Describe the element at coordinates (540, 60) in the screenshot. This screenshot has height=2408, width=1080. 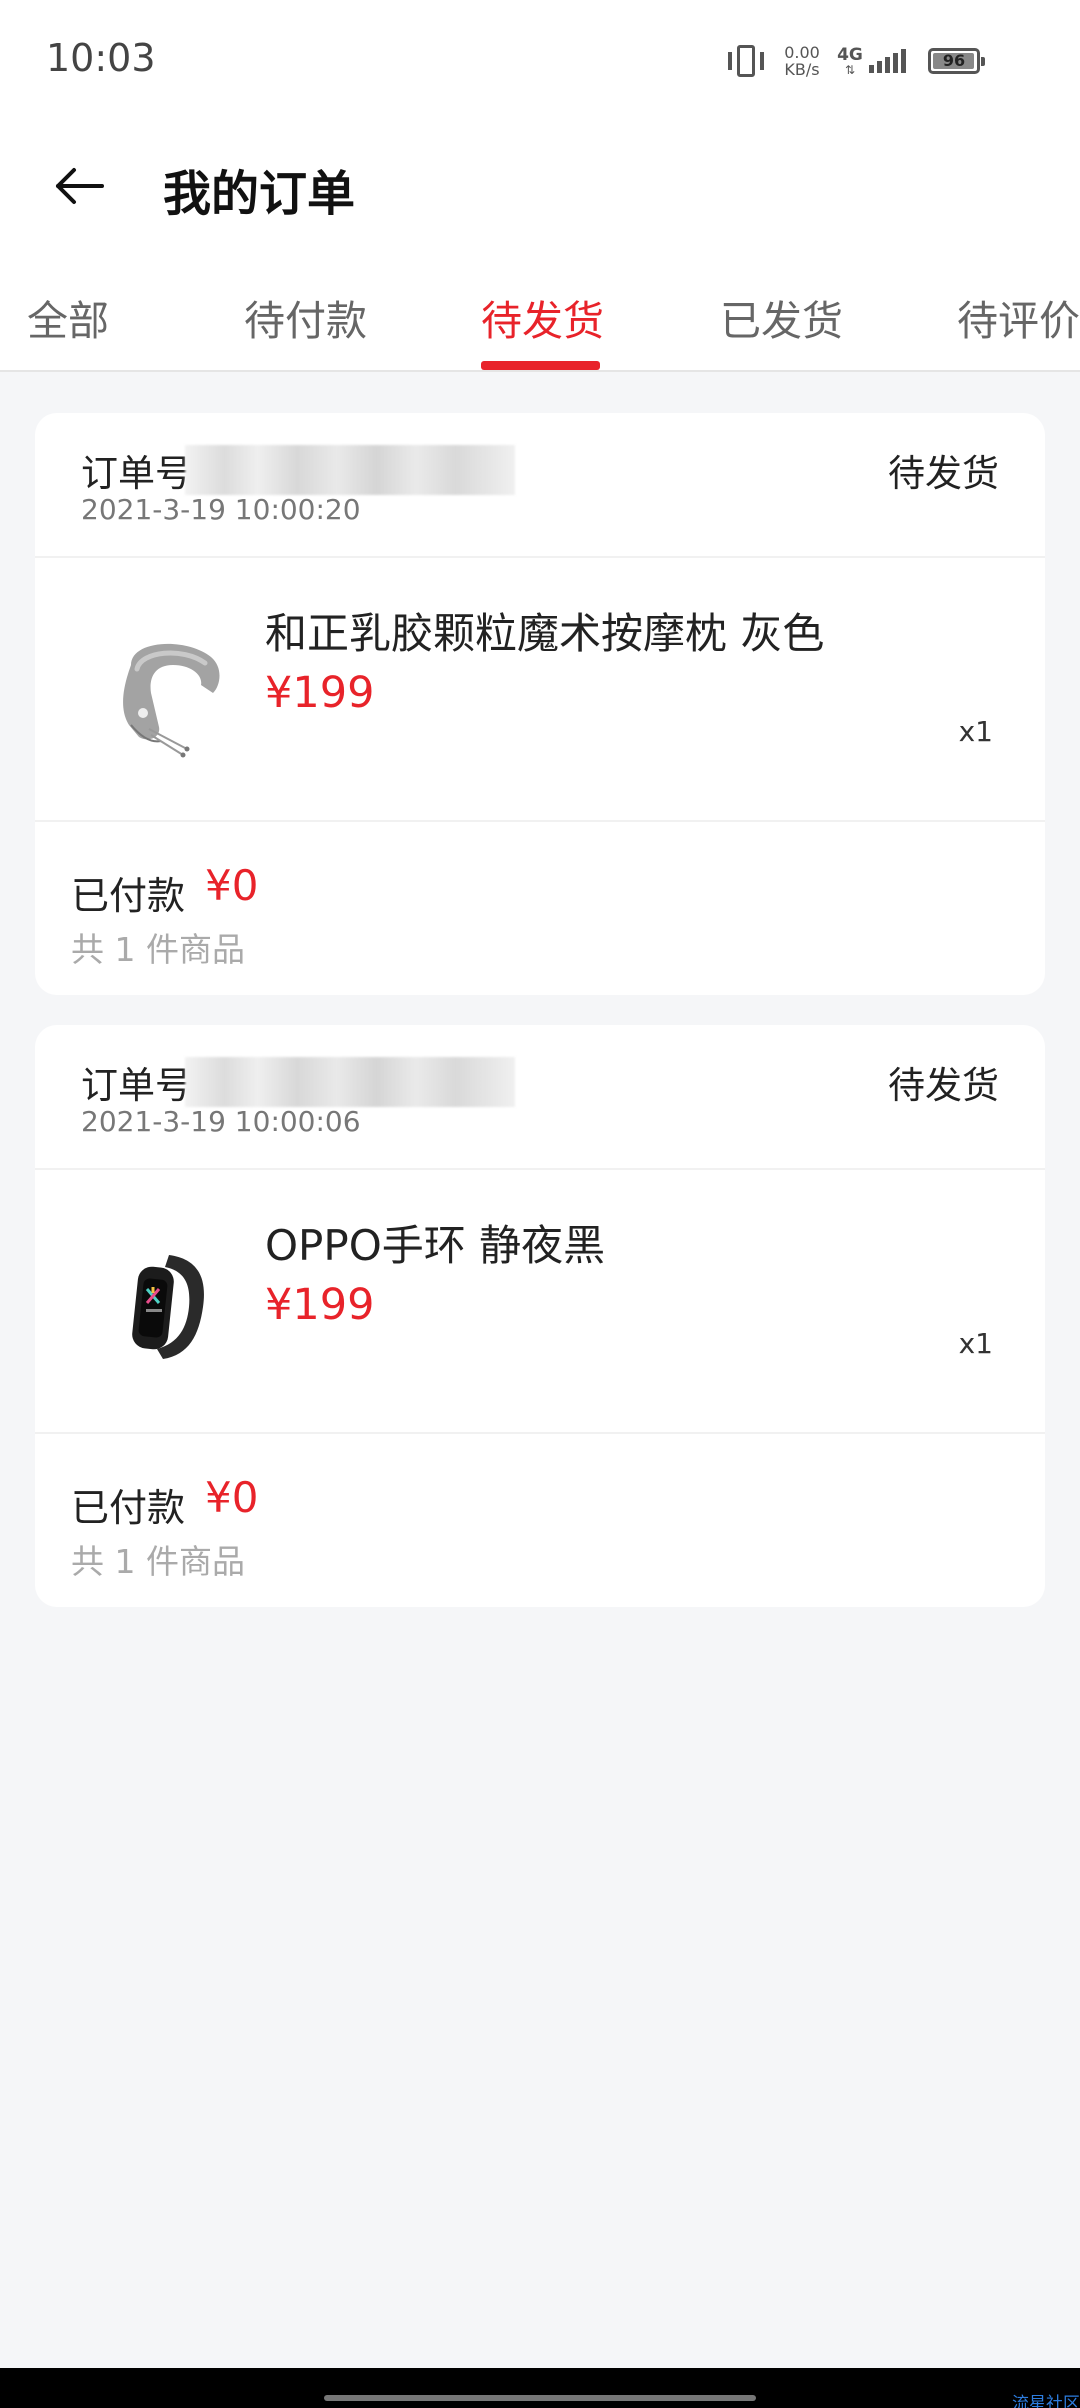
I see `status-bar: 10:03 0.00 KB/s 4G ⇅ 96` at that location.